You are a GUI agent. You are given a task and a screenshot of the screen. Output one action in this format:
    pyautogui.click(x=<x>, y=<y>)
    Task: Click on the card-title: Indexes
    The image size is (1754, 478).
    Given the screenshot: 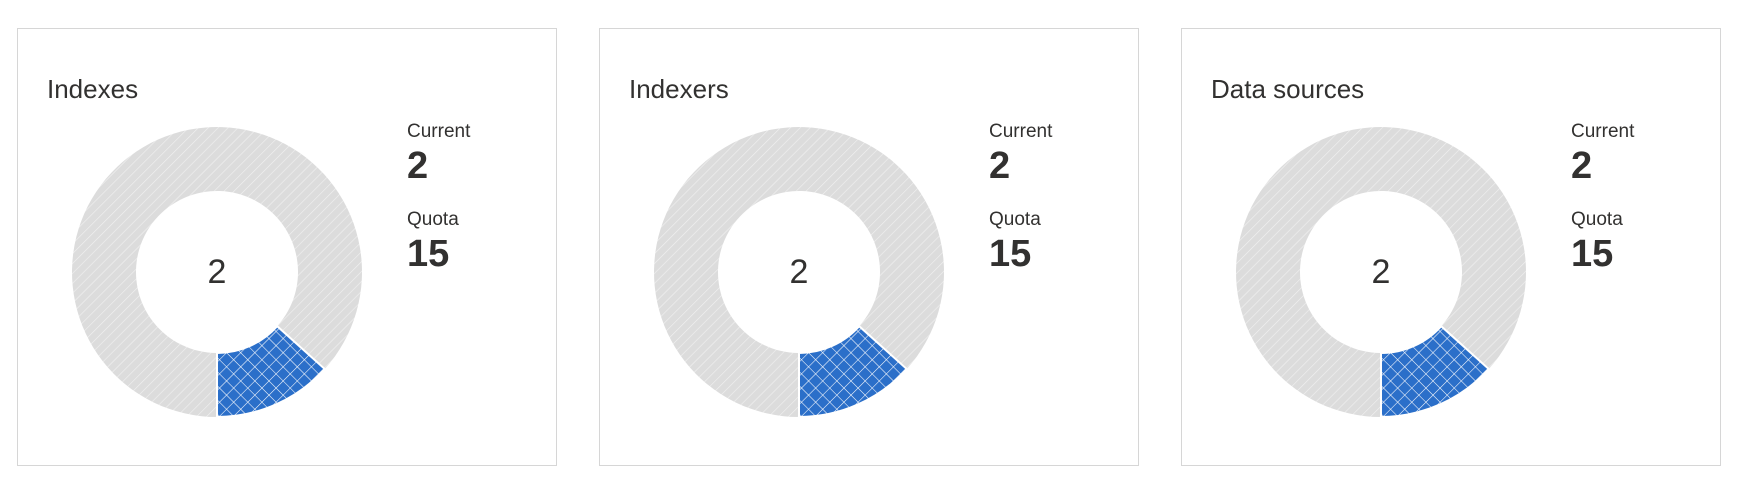 What is the action you would take?
    pyautogui.click(x=93, y=89)
    